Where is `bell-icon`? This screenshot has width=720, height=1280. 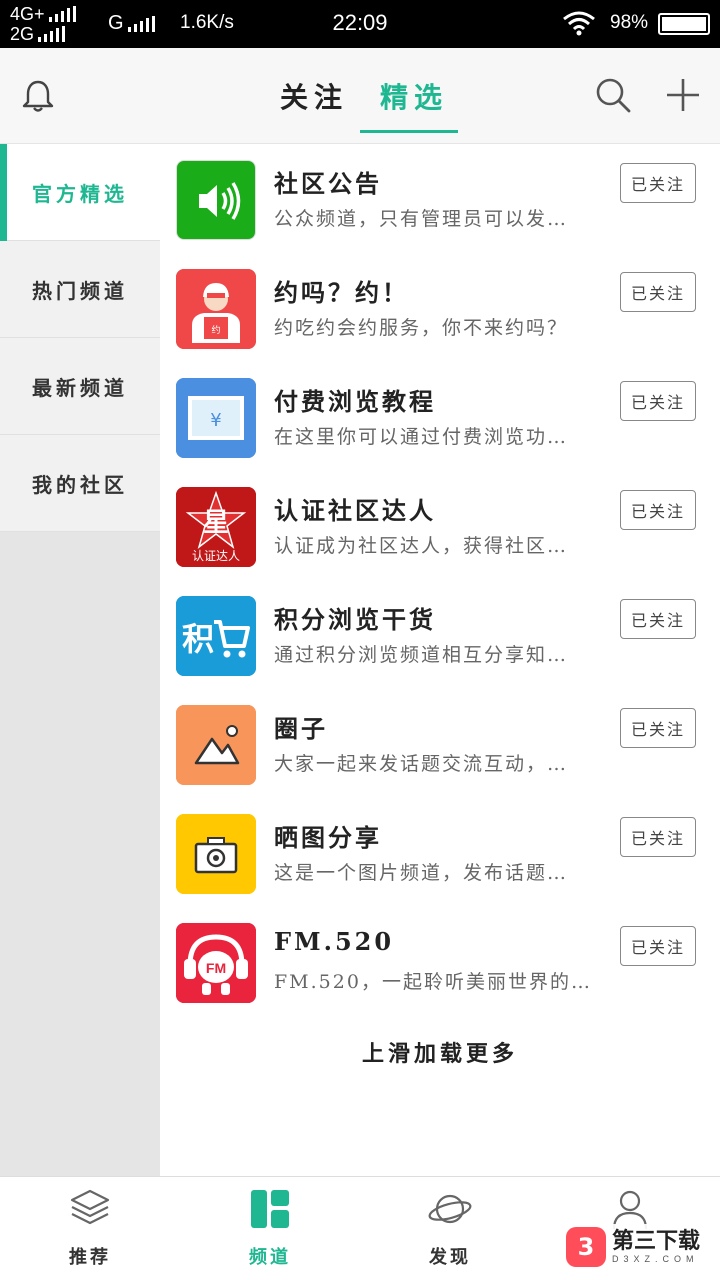 bell-icon is located at coordinates (38, 96).